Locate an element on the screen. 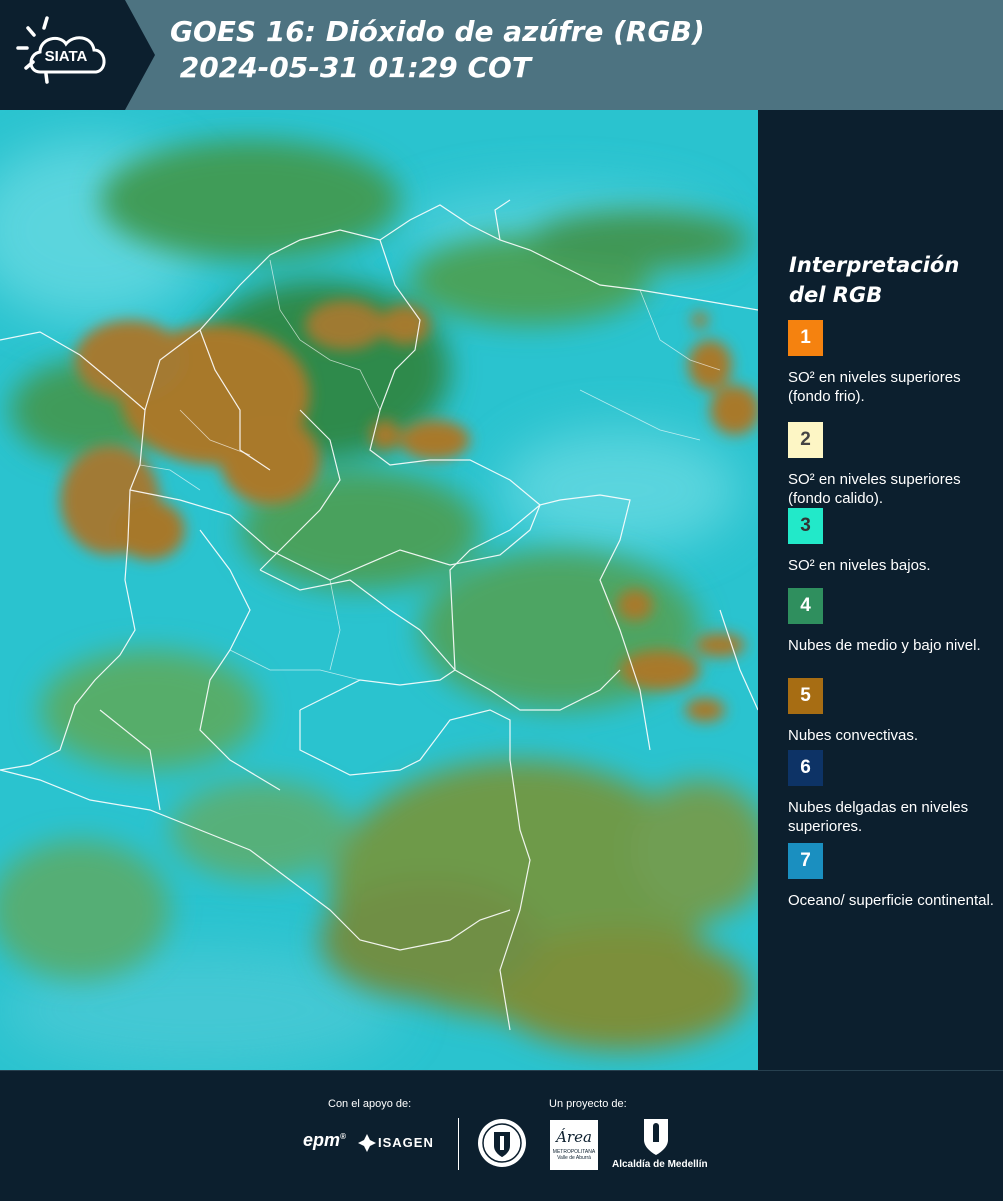 The image size is (1003, 1201). legend-title: Interpretación del RGB is located at coordinates (874, 280).